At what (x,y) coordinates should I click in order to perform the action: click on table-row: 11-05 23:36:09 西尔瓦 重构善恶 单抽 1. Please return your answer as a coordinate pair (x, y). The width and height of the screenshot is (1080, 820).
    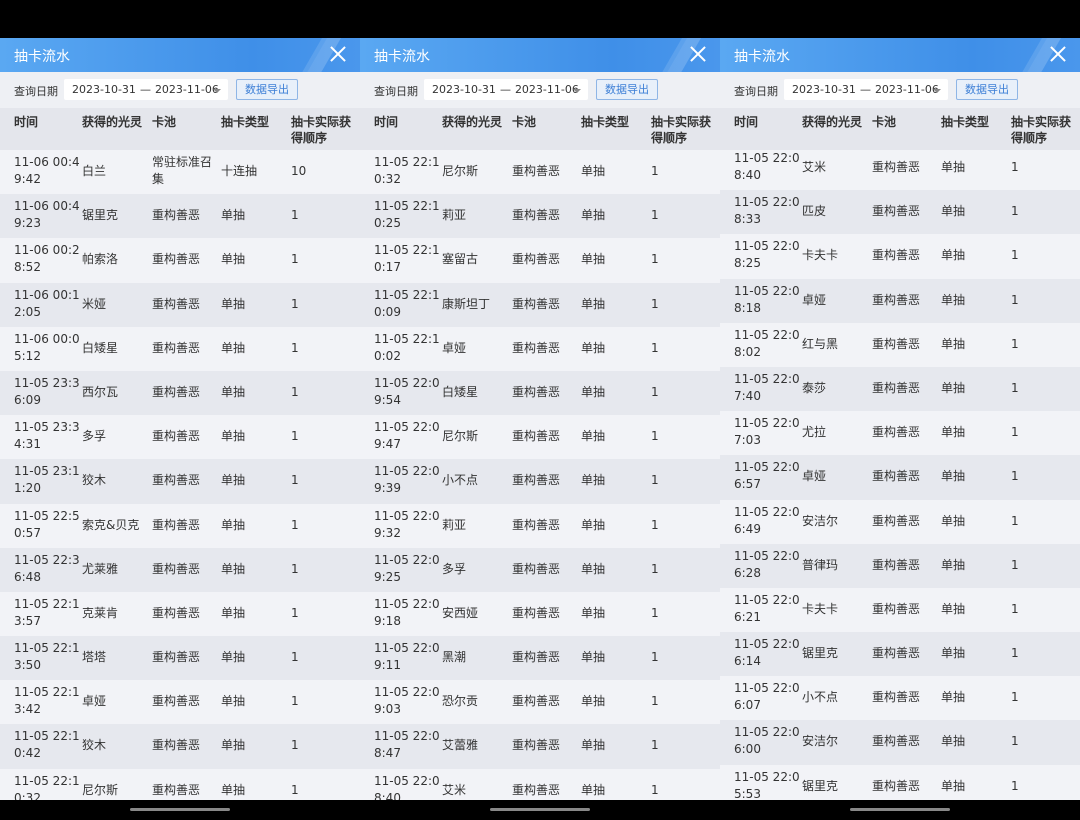
    Looking at the image, I should click on (180, 393).